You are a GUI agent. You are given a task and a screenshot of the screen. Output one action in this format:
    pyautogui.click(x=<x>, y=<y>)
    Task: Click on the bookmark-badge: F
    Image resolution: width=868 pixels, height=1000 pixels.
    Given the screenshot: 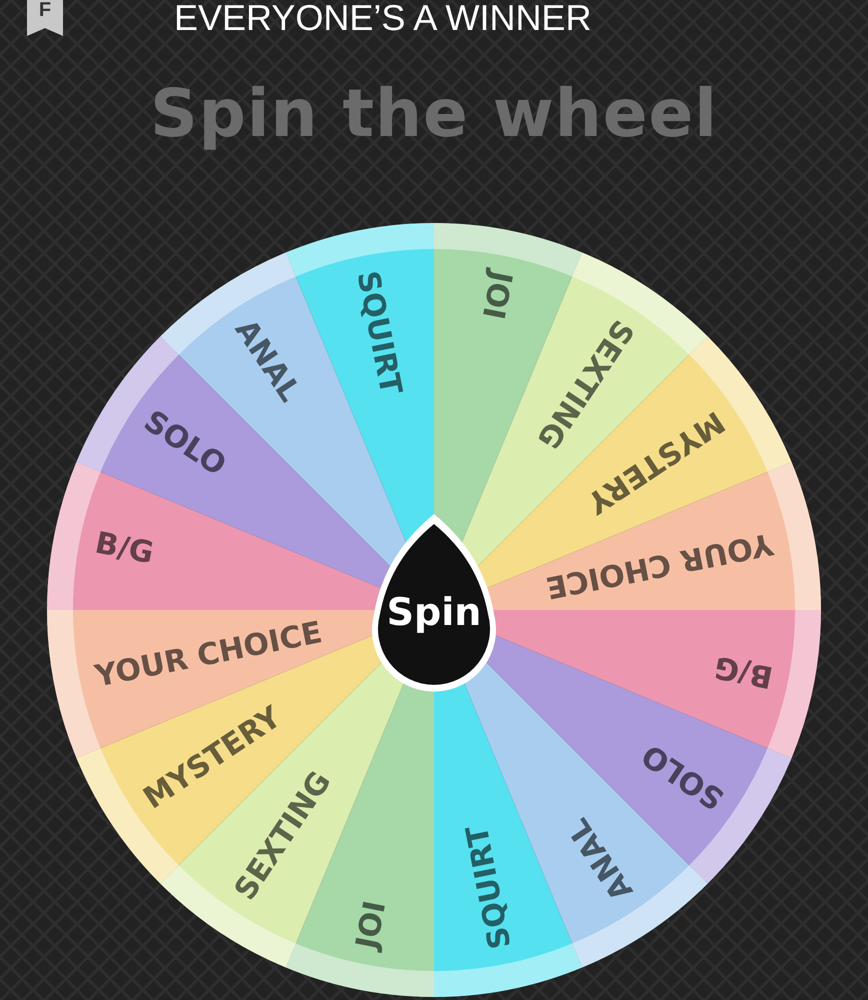 What is the action you would take?
    pyautogui.click(x=45, y=18)
    